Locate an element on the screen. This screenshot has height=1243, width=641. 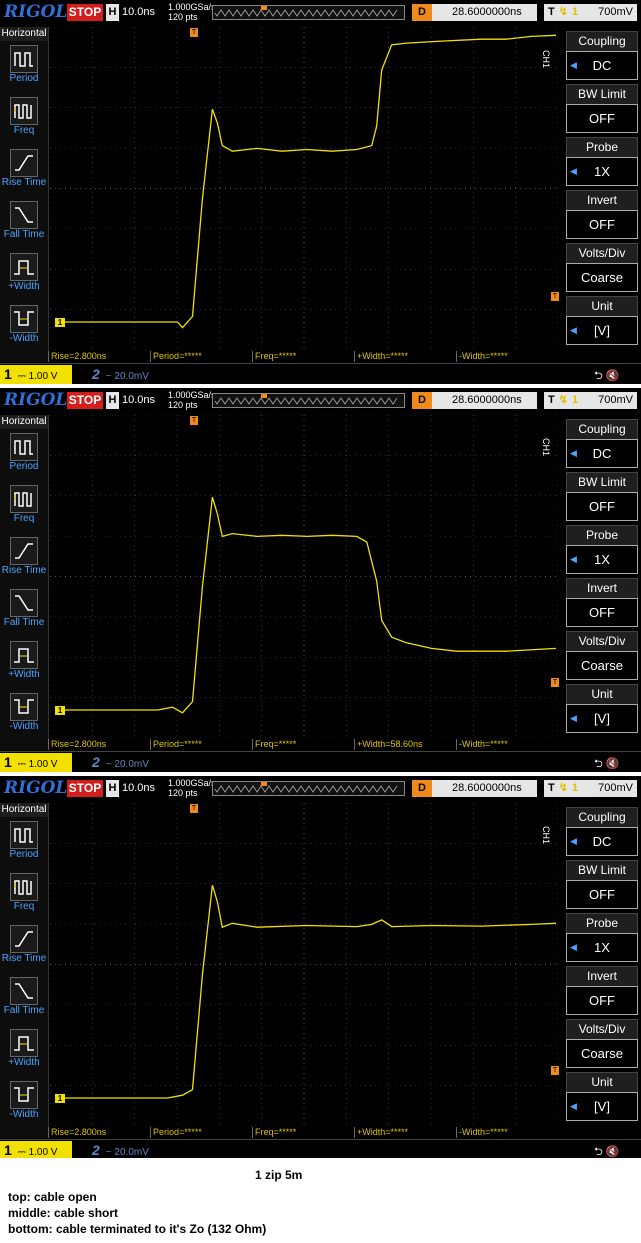
trigger-label: T is located at coordinates (551, 400).